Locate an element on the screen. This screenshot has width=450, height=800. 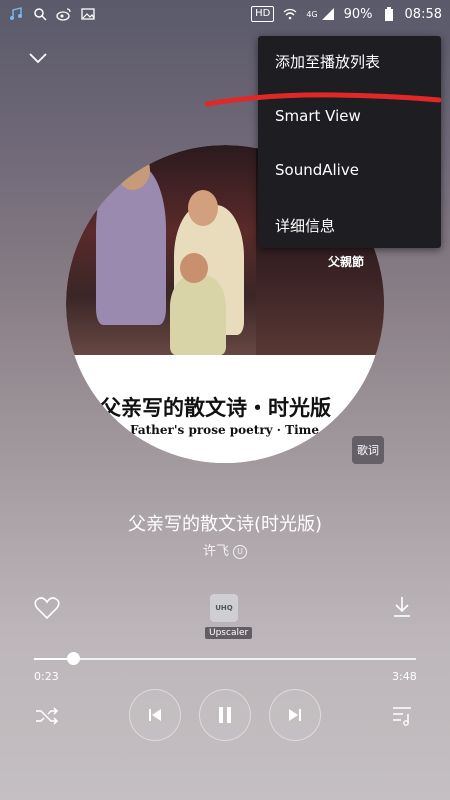
playlist-button is located at coordinates (403, 716).